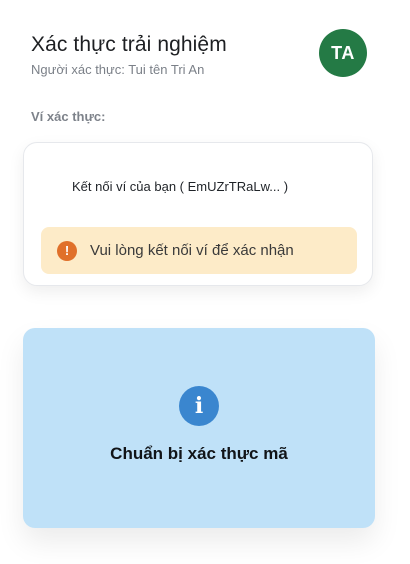 The image size is (410, 564). I want to click on connect-wallet-button: Kết nối ví của bạn ( EmUZrTRaLw... ), so click(180, 186).